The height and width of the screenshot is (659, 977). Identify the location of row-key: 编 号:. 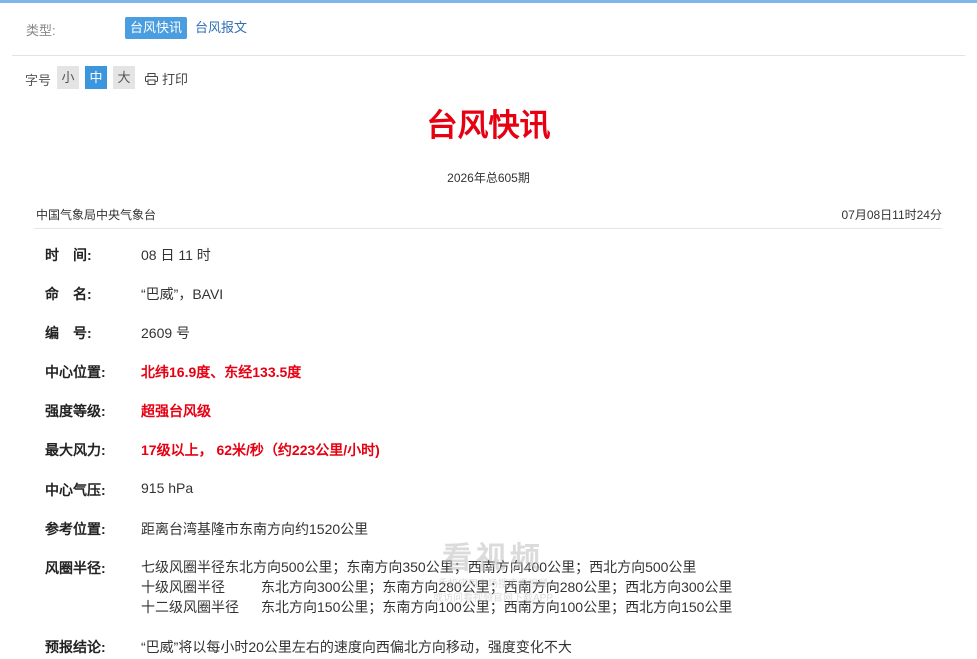
(68, 333).